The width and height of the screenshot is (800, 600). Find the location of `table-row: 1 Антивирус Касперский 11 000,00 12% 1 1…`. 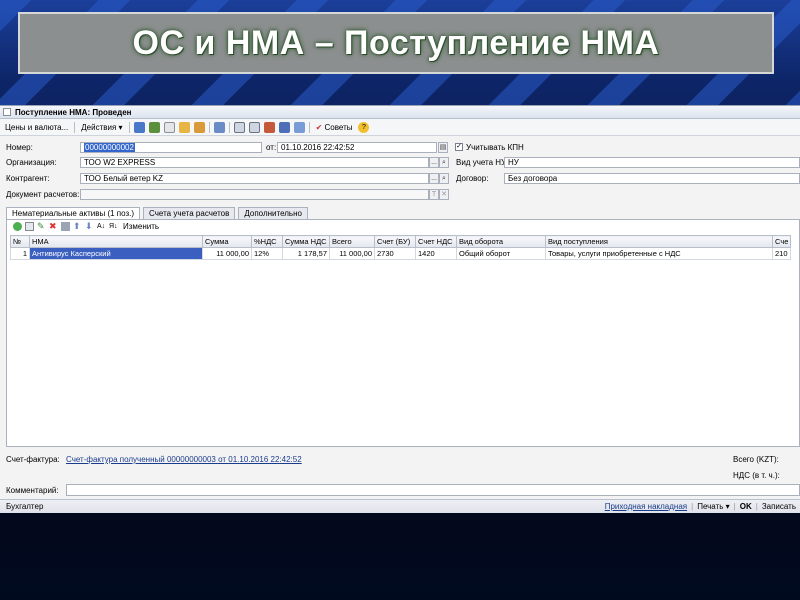

table-row: 1 Антивирус Касперский 11 000,00 12% 1 1… is located at coordinates (401, 253).